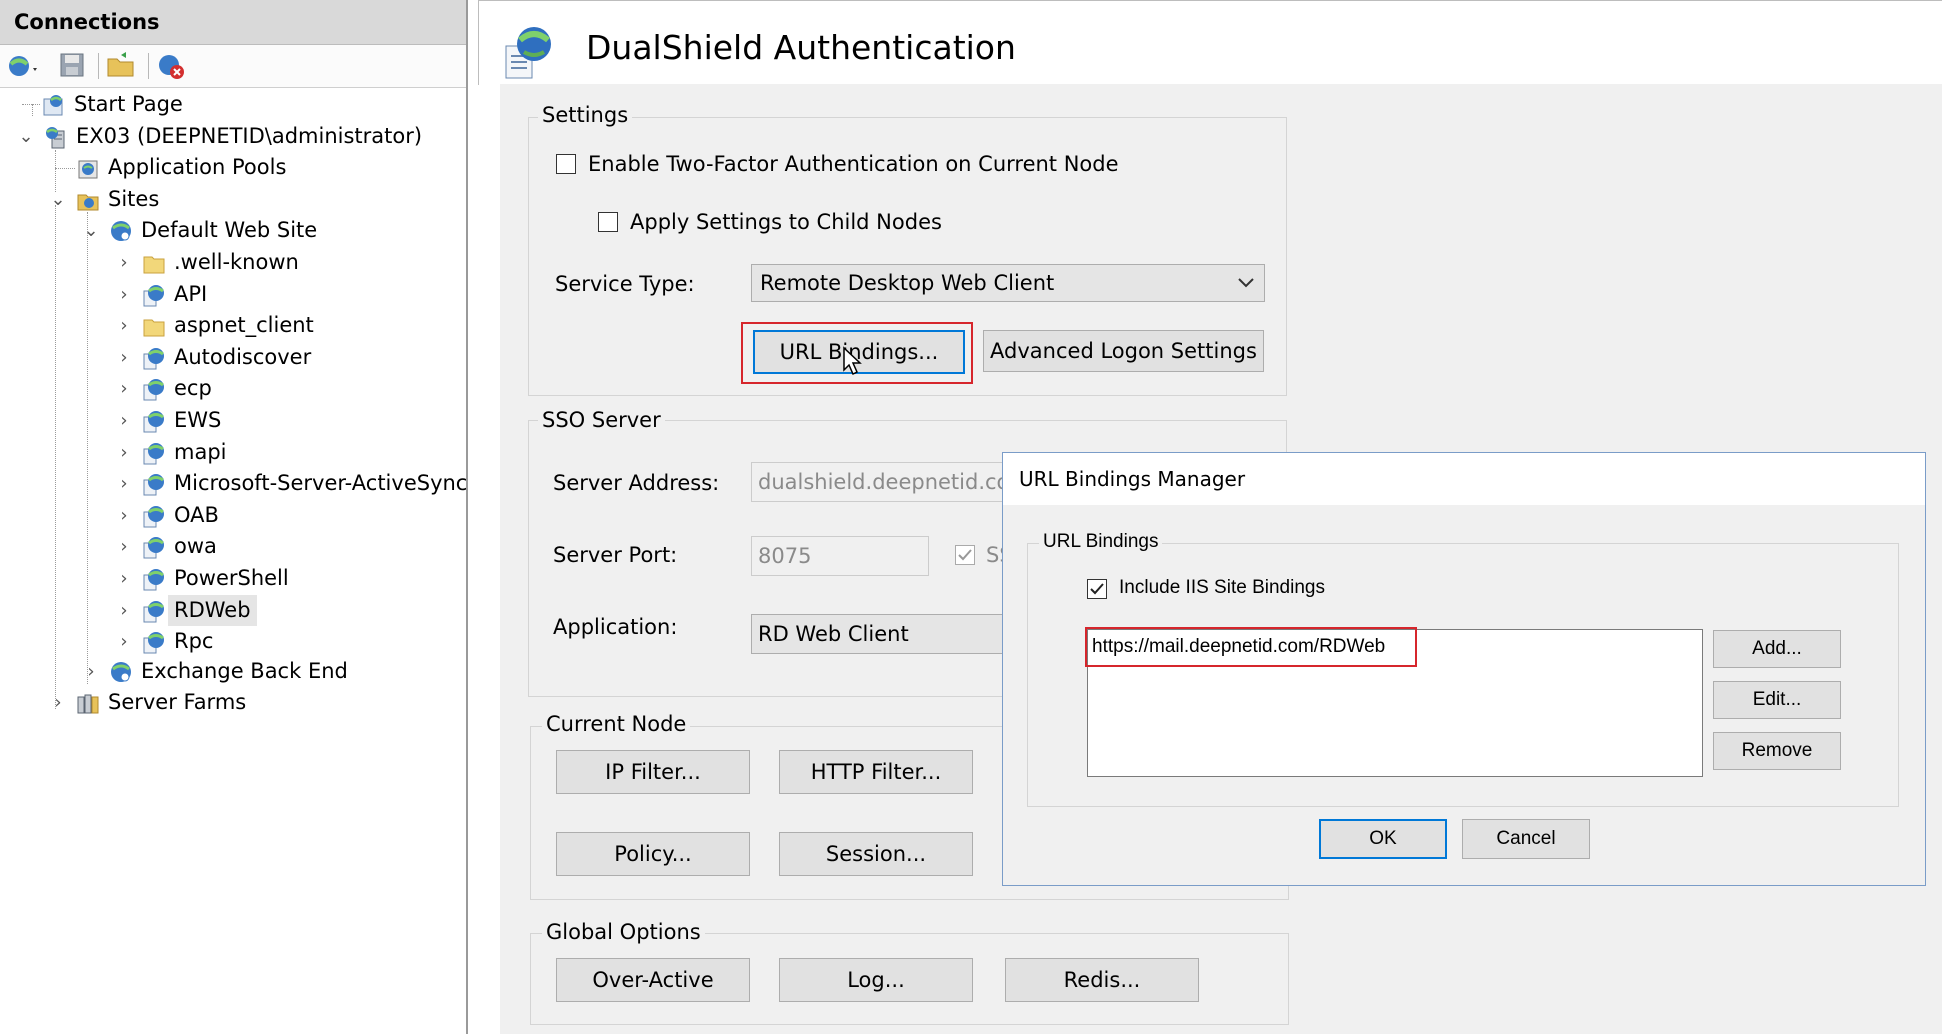 This screenshot has width=1942, height=1034. I want to click on service-type-value: Remote Desktop Web Client, so click(907, 283).